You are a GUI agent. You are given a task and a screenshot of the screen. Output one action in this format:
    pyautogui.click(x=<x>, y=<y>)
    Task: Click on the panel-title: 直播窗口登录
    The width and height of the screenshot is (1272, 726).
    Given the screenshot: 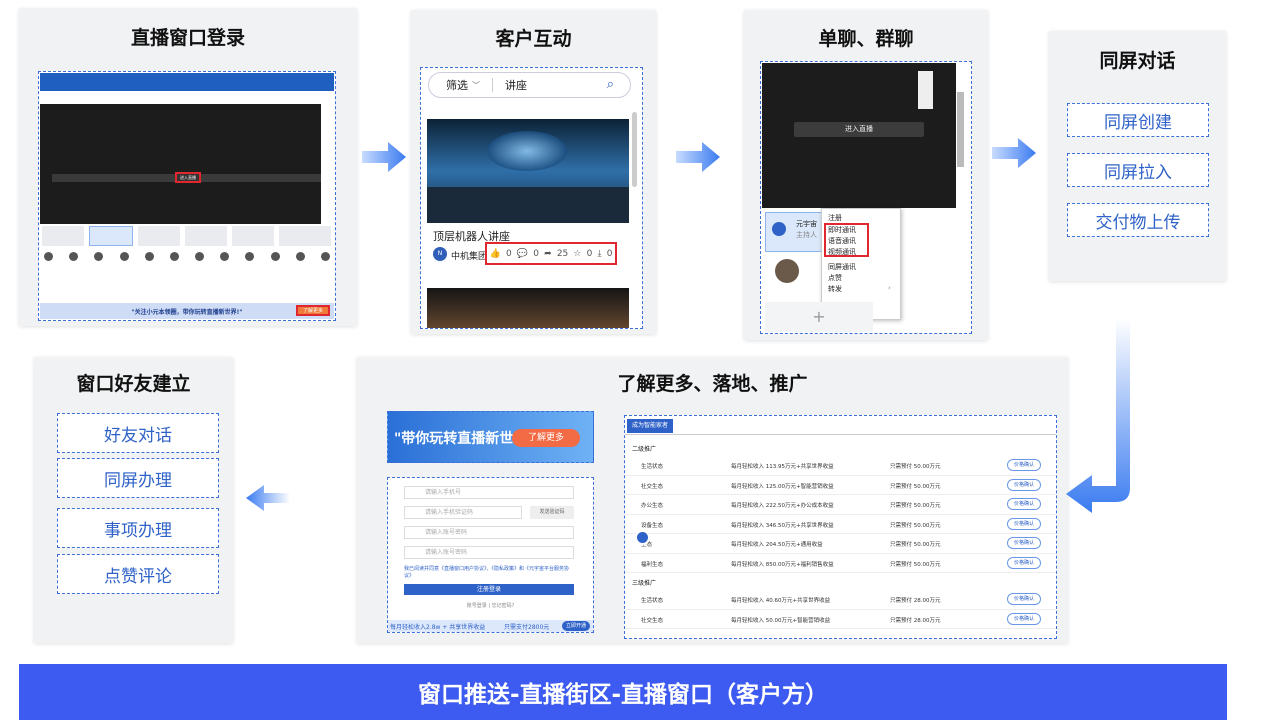 What is the action you would take?
    pyautogui.click(x=187, y=38)
    